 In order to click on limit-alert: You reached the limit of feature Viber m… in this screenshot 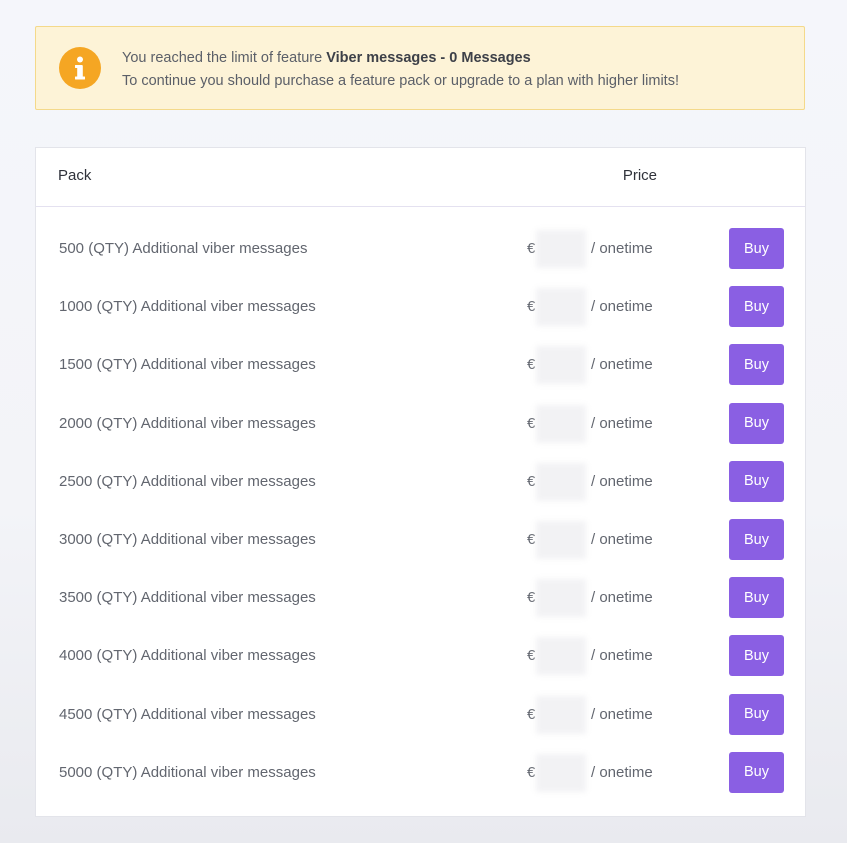, I will do `click(420, 68)`.